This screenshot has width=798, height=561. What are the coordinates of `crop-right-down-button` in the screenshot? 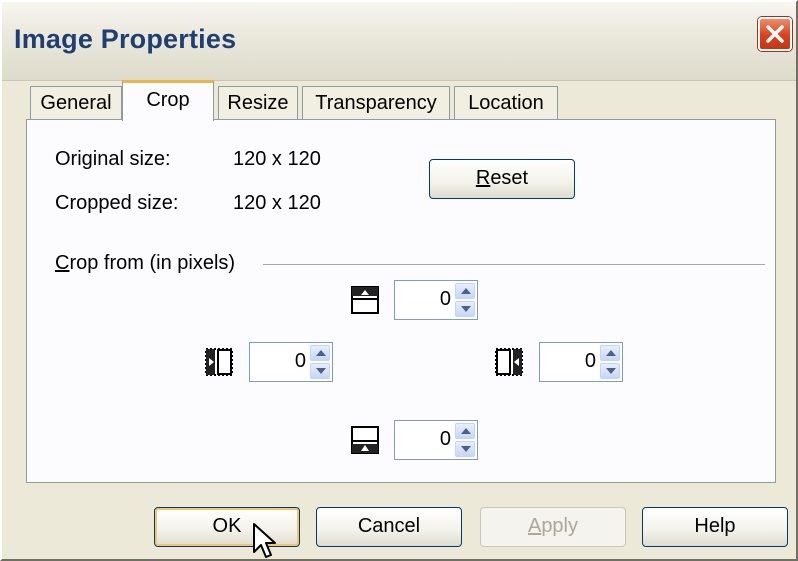 It's located at (610, 371).